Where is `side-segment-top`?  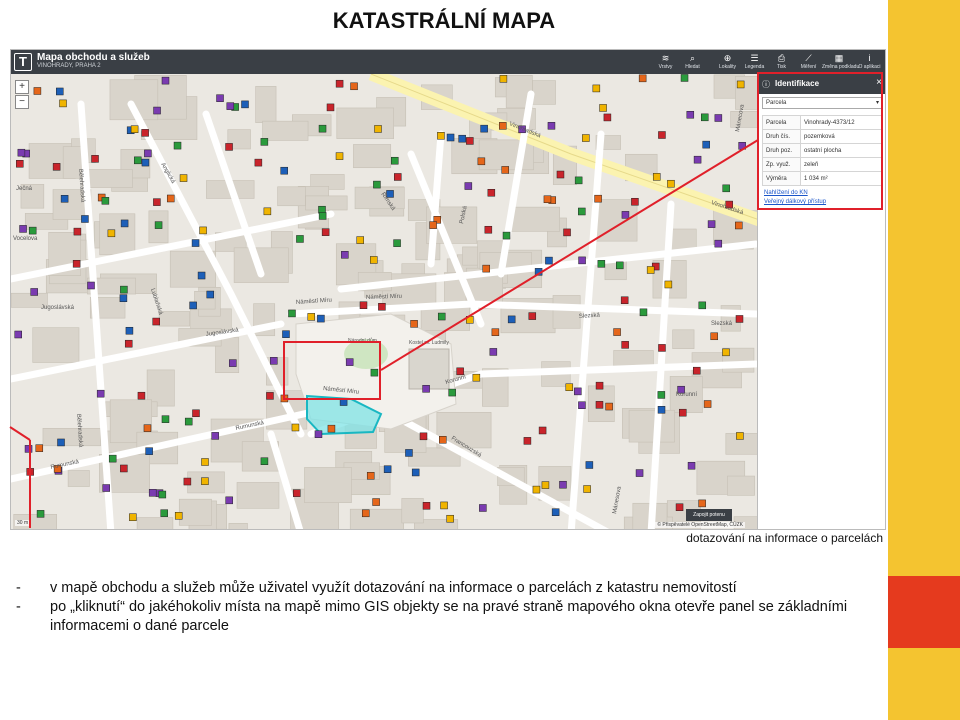 side-segment-top is located at coordinates (924, 288).